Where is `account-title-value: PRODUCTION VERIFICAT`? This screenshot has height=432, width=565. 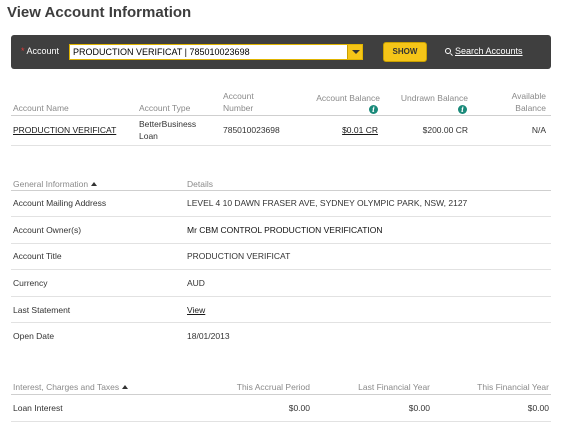
account-title-value: PRODUCTION VERIFICAT is located at coordinates (239, 256).